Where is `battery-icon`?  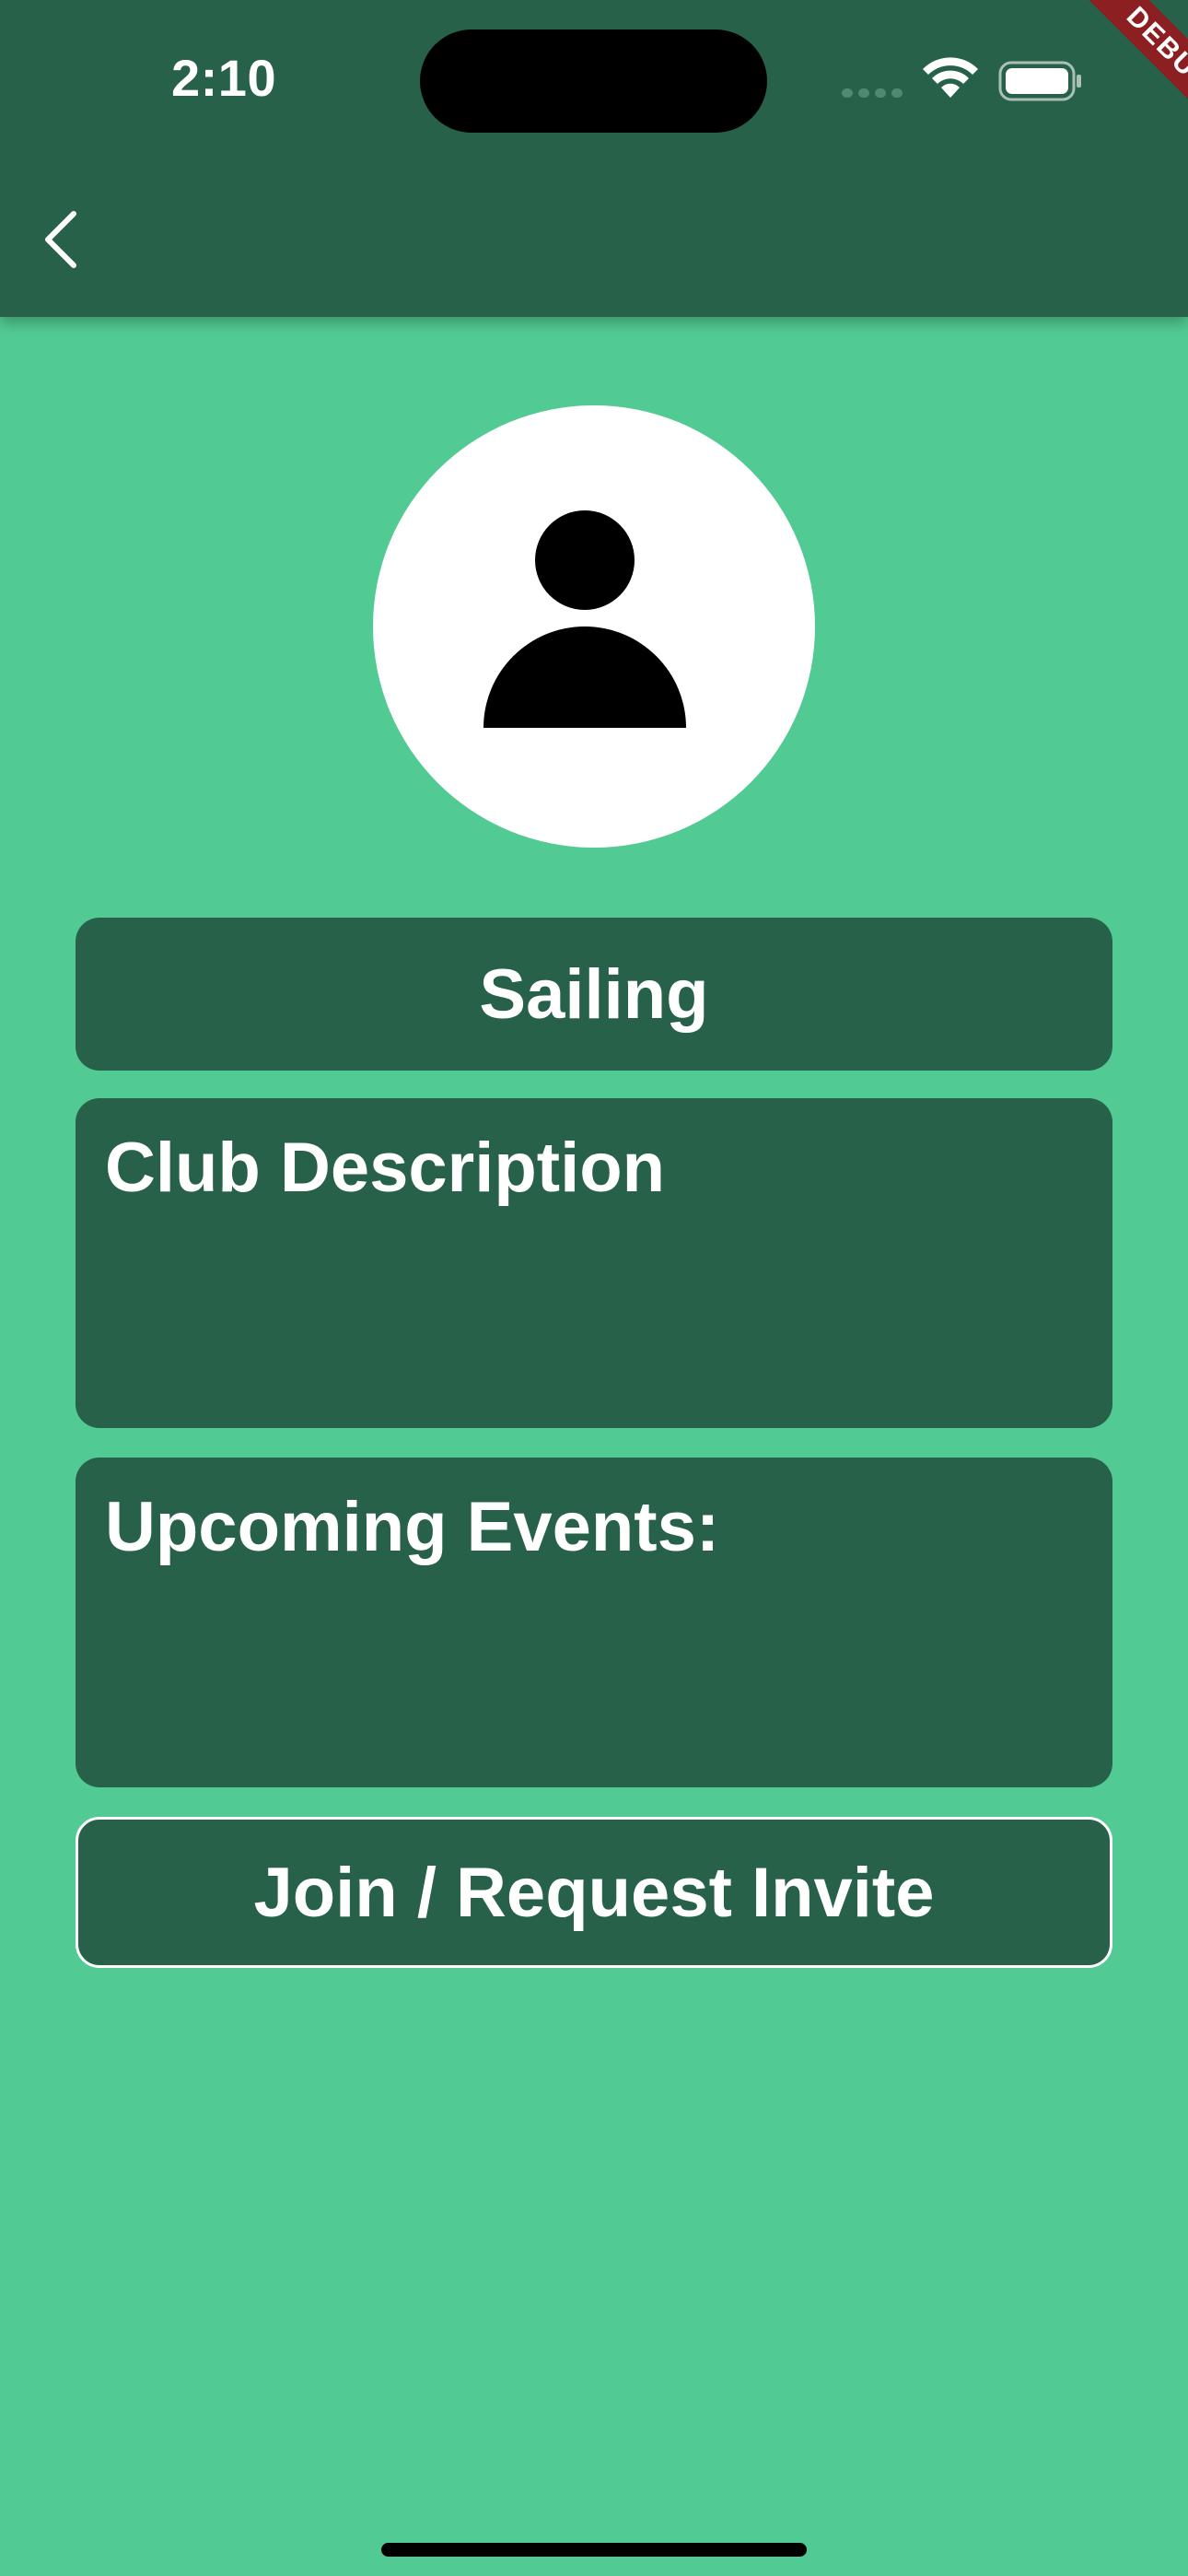 battery-icon is located at coordinates (1040, 83).